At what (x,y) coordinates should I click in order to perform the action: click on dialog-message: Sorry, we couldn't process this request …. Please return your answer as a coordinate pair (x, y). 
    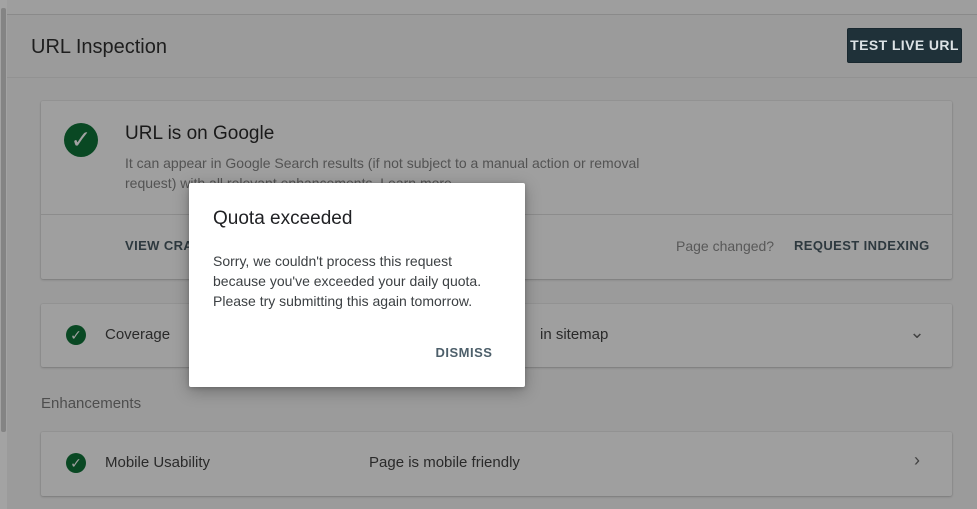
    Looking at the image, I should click on (347, 281).